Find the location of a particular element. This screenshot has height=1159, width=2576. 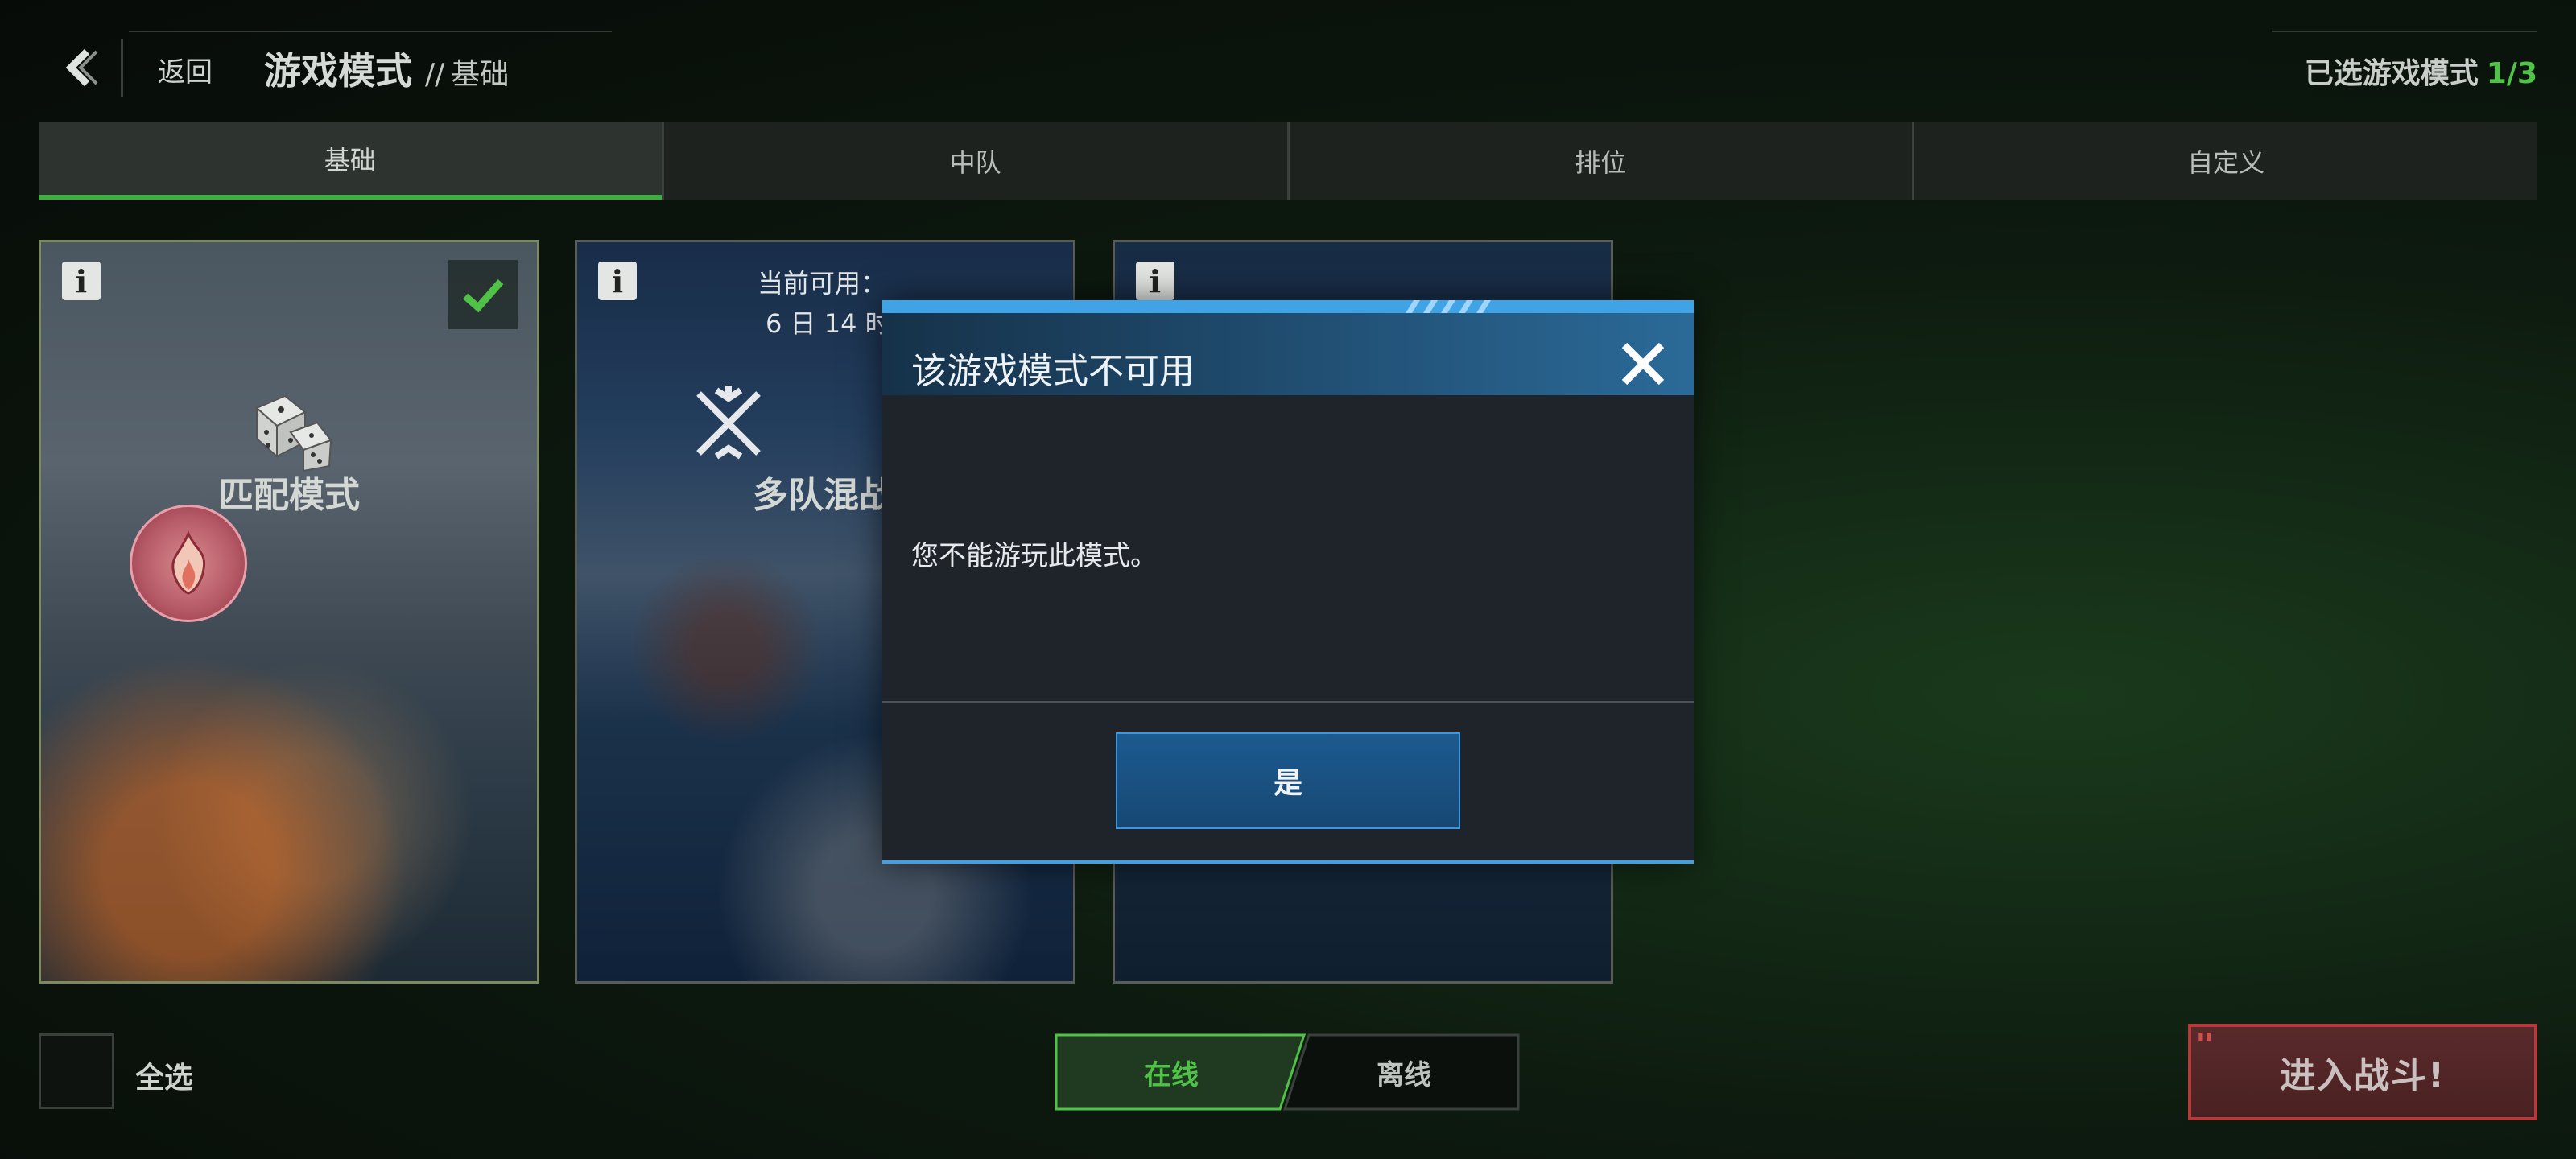

enter-battle-label: 进入战斗! is located at coordinates (2362, 1075).